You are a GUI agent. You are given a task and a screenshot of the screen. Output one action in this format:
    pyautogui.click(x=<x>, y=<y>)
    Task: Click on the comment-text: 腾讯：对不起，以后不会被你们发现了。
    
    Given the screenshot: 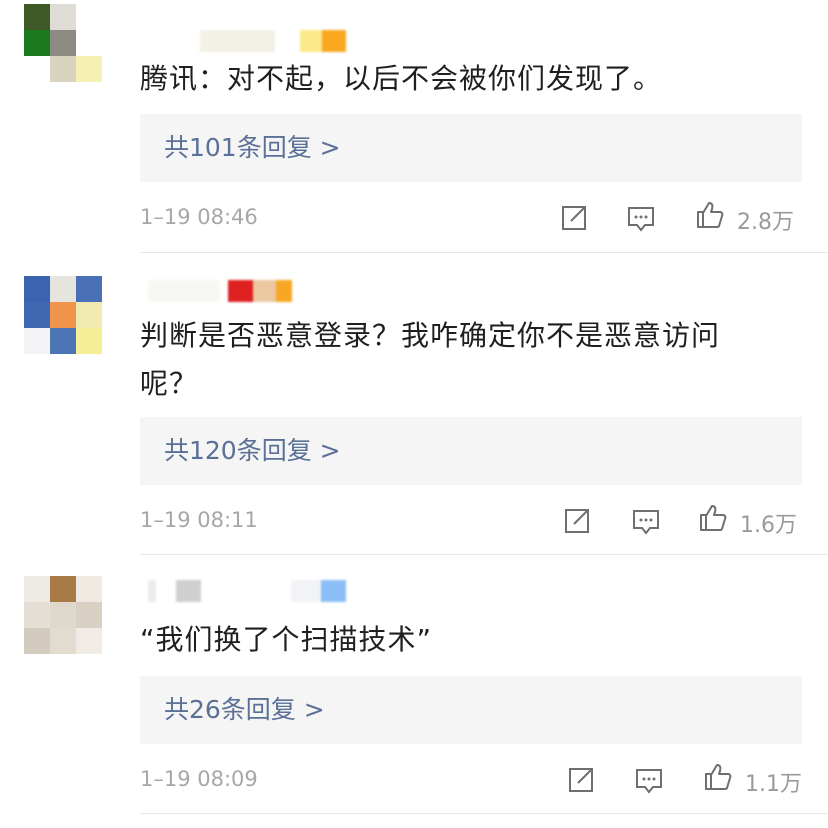 What is the action you would take?
    pyautogui.click(x=401, y=78)
    